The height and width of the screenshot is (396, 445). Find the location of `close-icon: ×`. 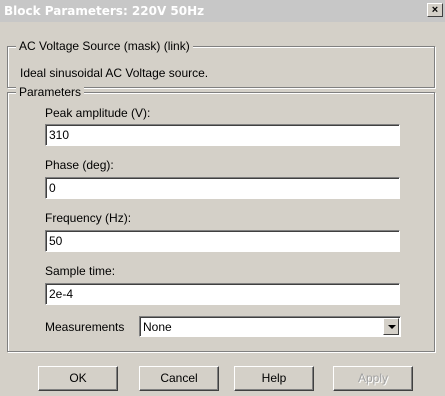

close-icon: × is located at coordinates (435, 10).